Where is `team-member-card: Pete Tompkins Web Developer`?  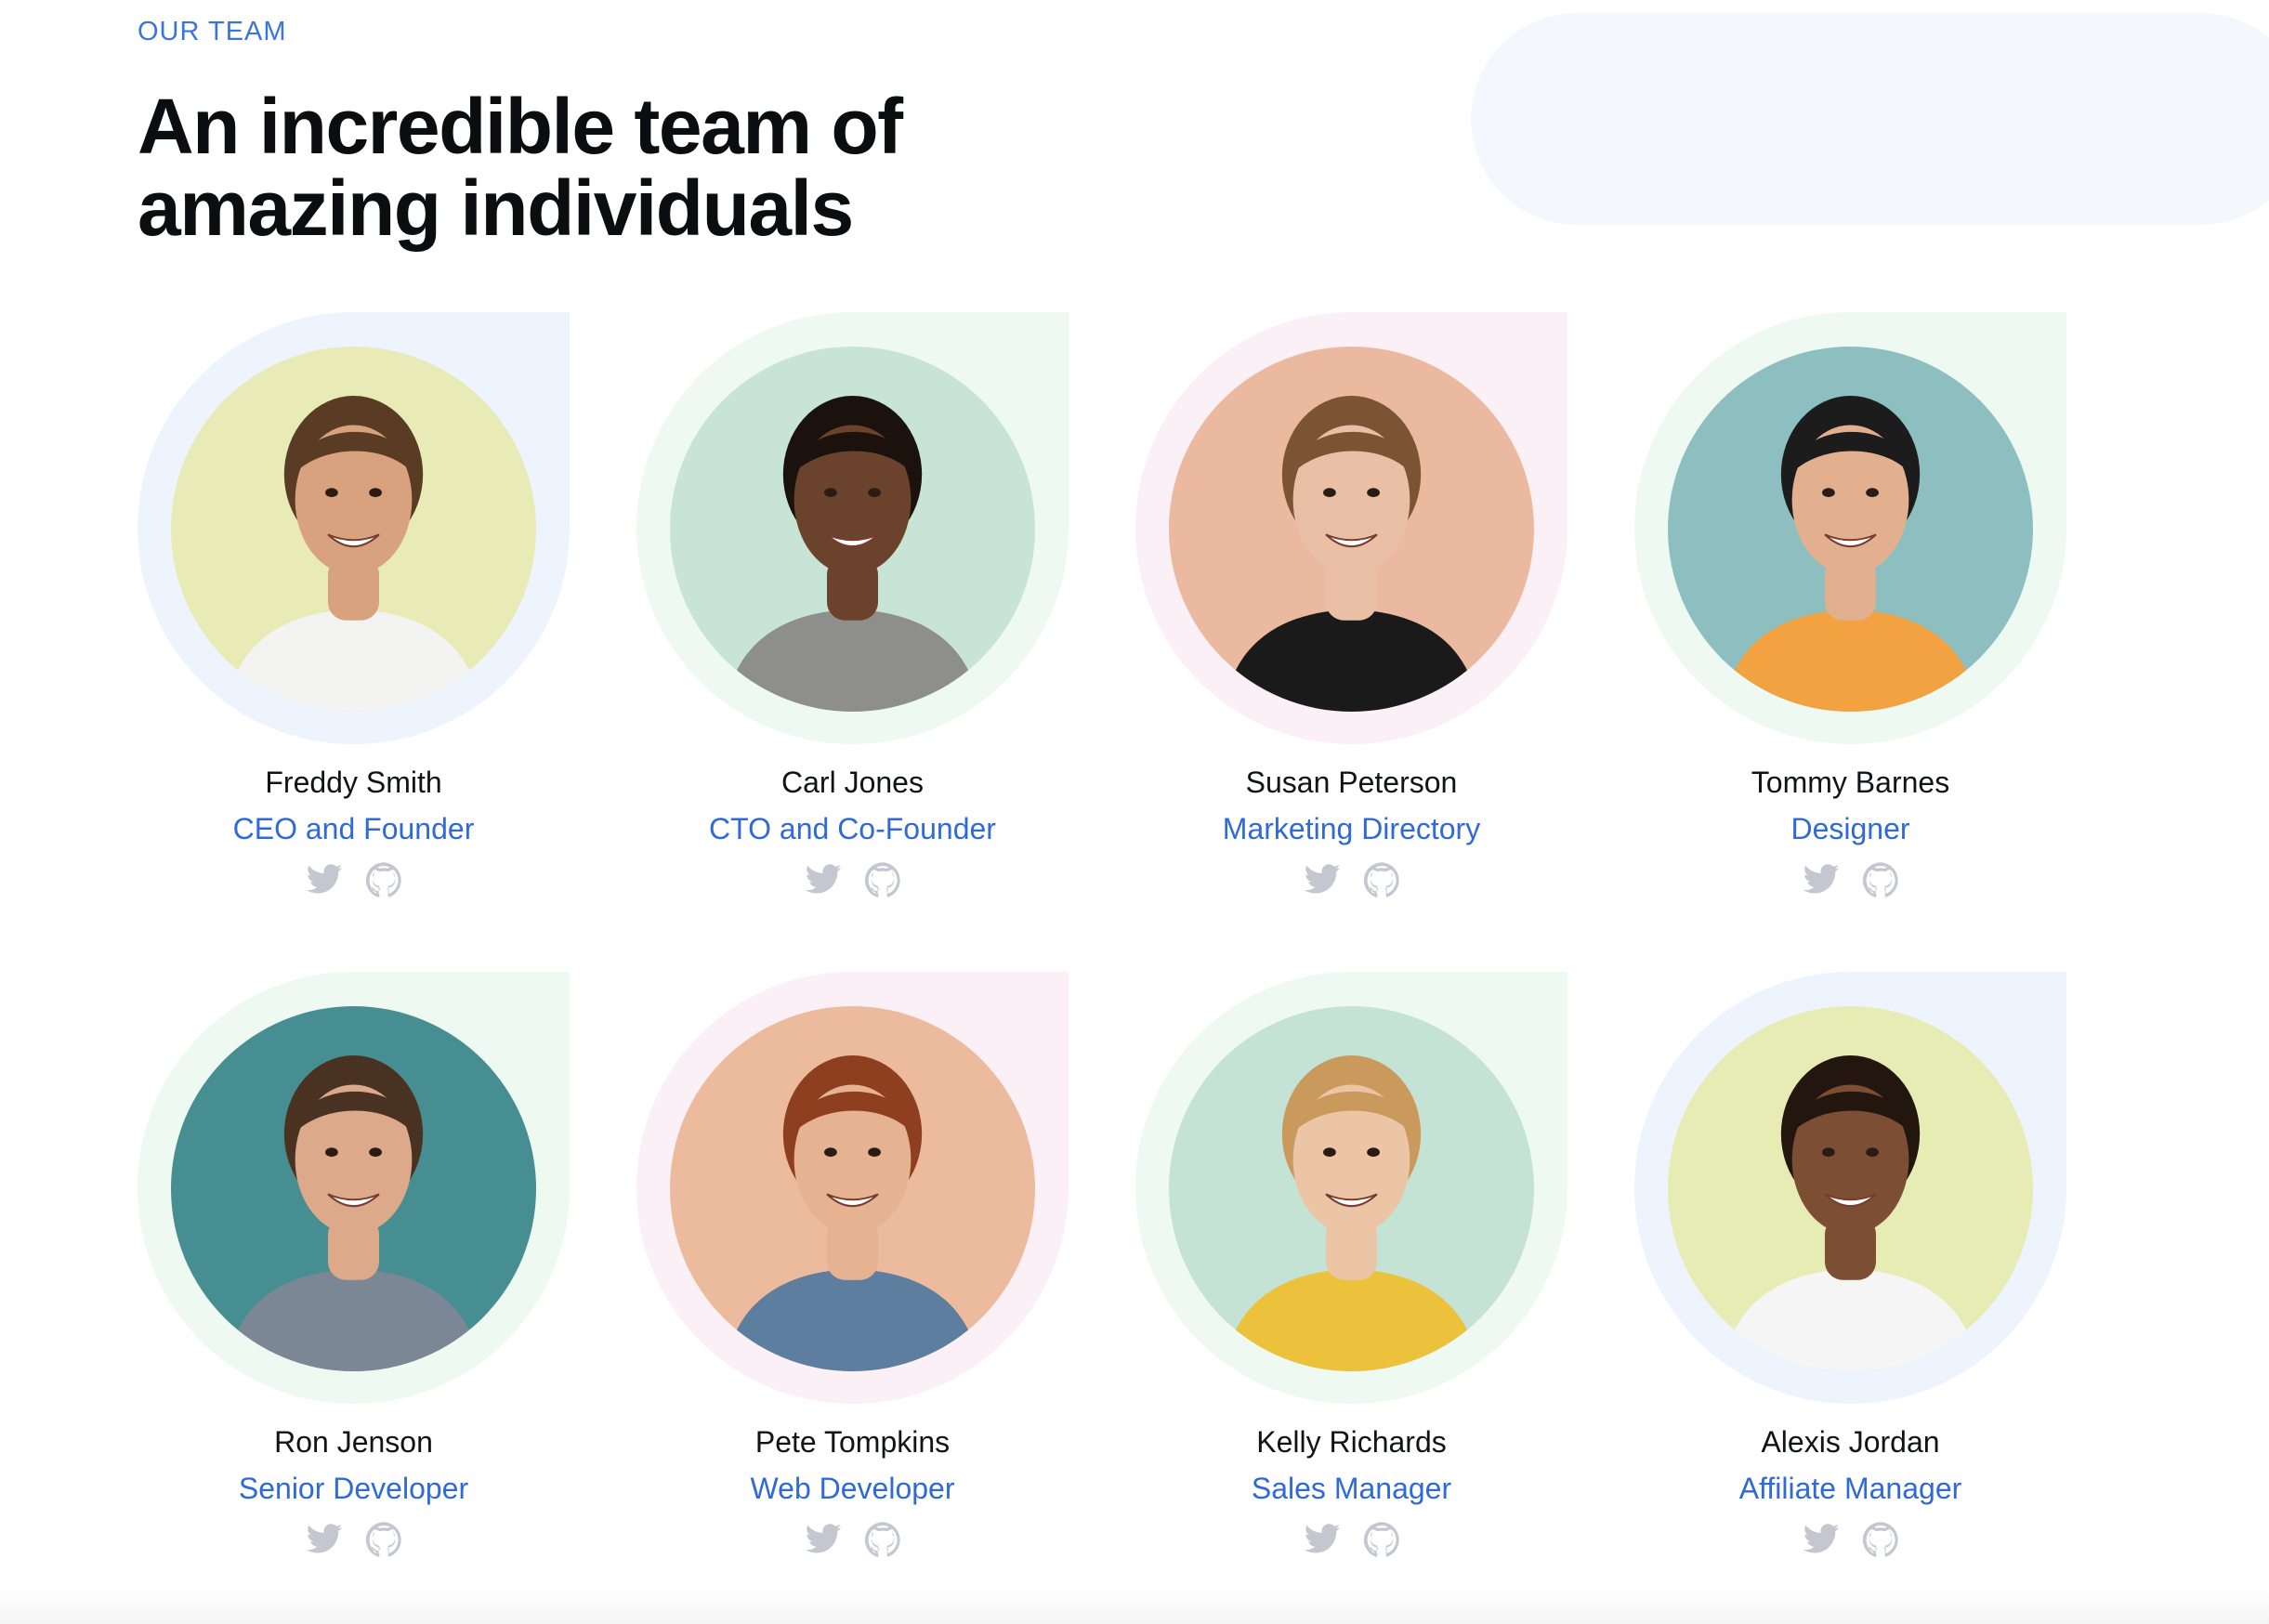 team-member-card: Pete Tompkins Web Developer is located at coordinates (853, 1270).